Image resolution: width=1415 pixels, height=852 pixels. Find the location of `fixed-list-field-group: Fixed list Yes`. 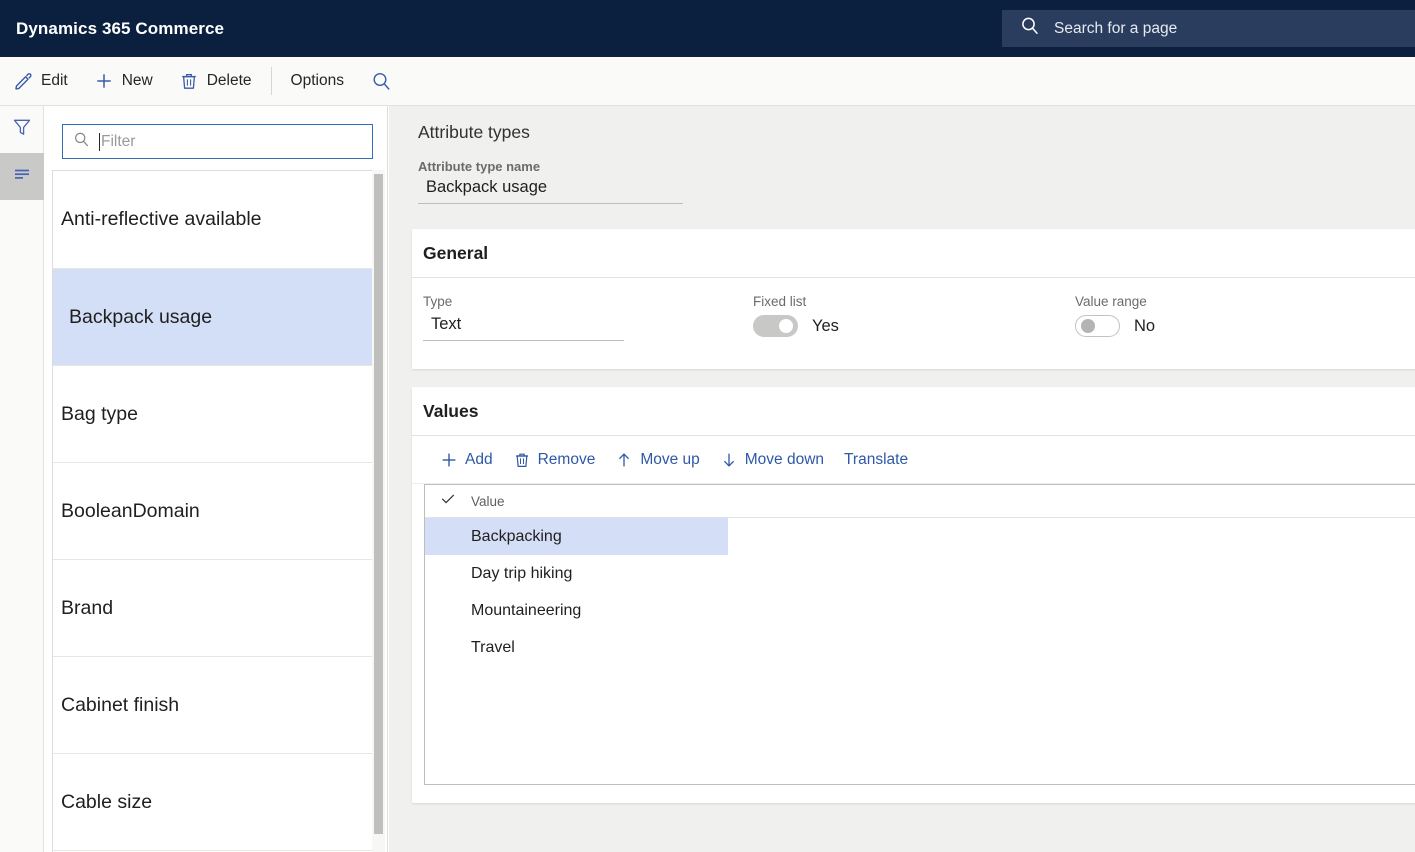

fixed-list-field-group: Fixed list Yes is located at coordinates (903, 317).